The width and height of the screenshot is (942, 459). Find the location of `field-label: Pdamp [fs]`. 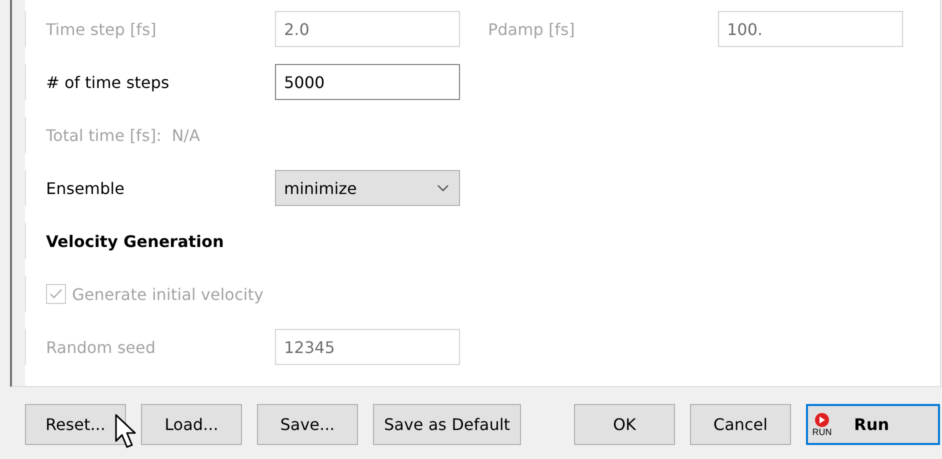

field-label: Pdamp [fs] is located at coordinates (532, 29).